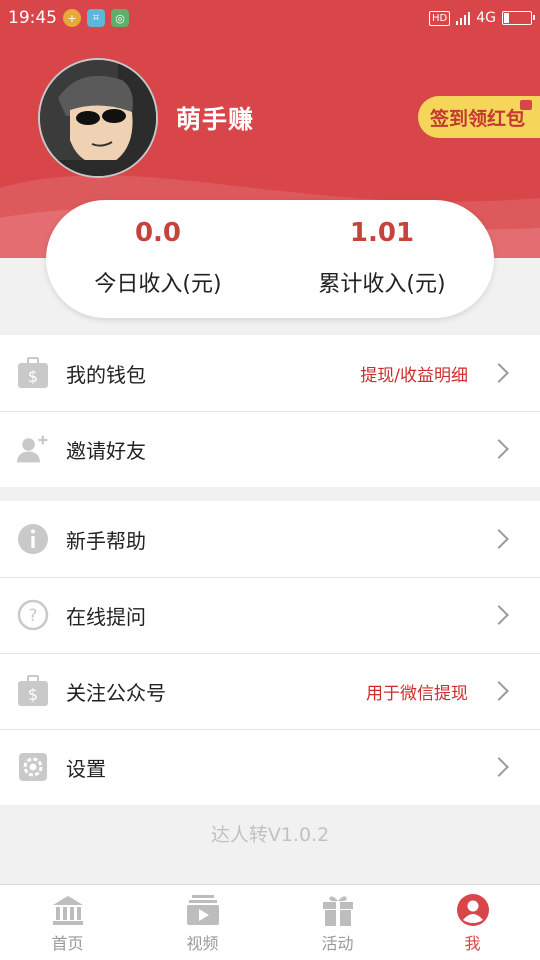  I want to click on avatar, so click(98, 118).